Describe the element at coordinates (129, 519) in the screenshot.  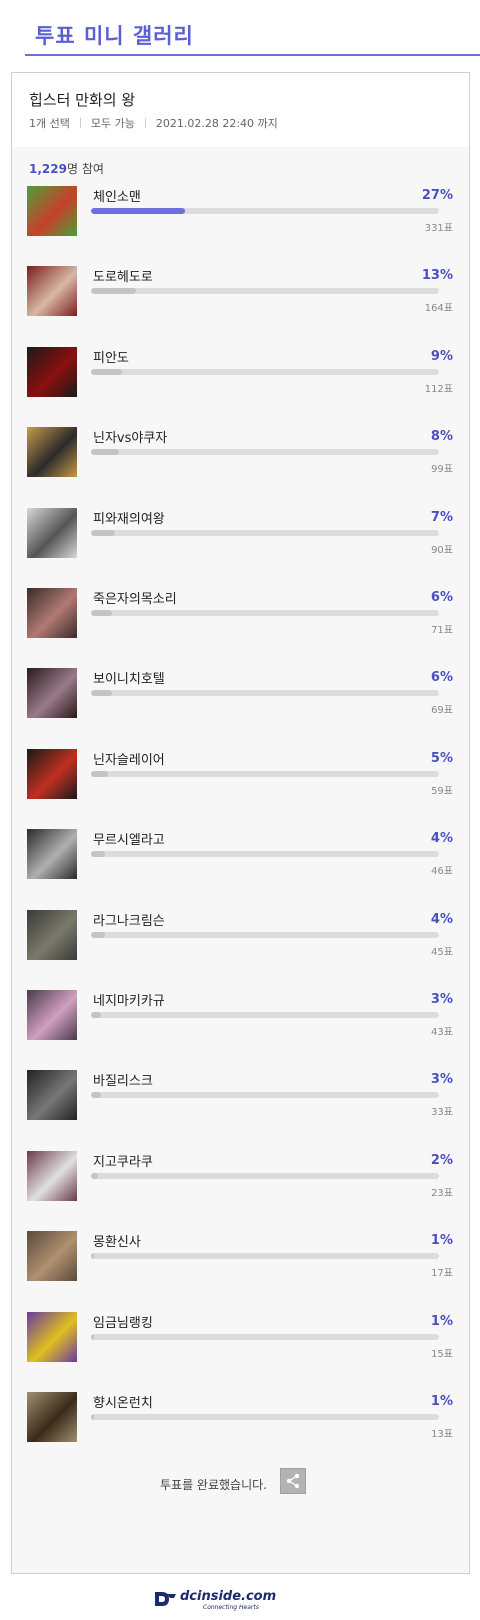
I see `option-label: 피와재의여왕` at that location.